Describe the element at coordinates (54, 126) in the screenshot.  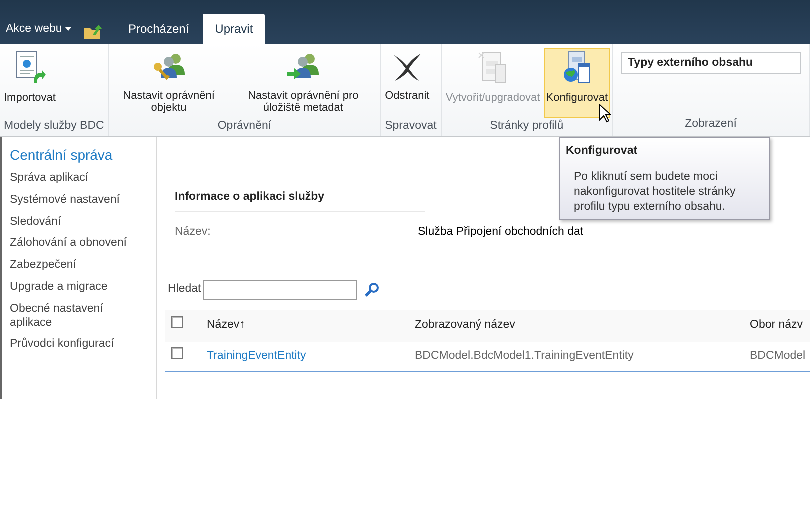
I see `group-label: Modely služby BDC` at that location.